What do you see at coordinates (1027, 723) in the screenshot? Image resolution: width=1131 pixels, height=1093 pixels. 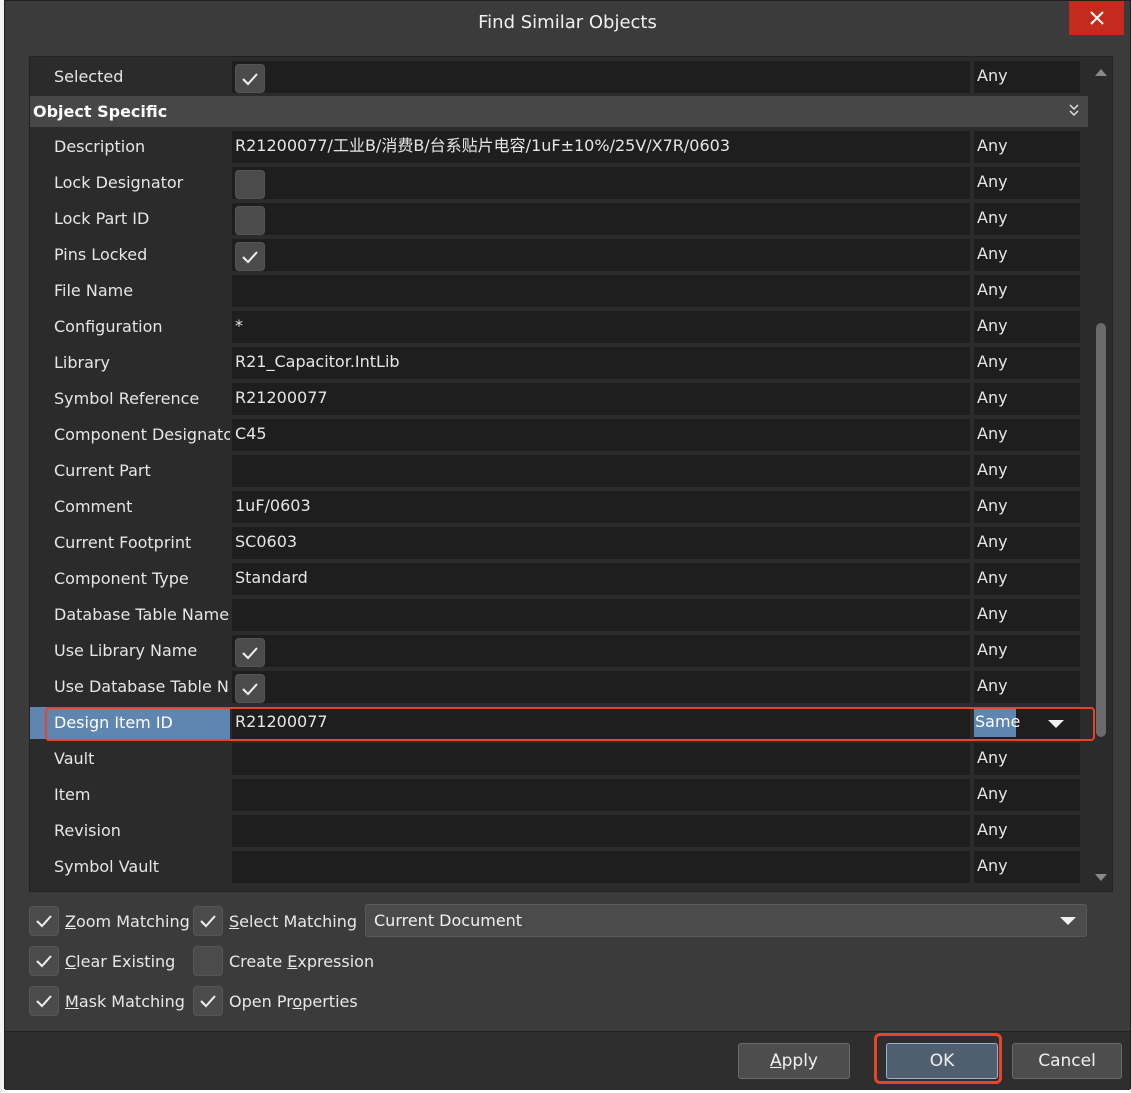 I see `match-select: Same` at bounding box center [1027, 723].